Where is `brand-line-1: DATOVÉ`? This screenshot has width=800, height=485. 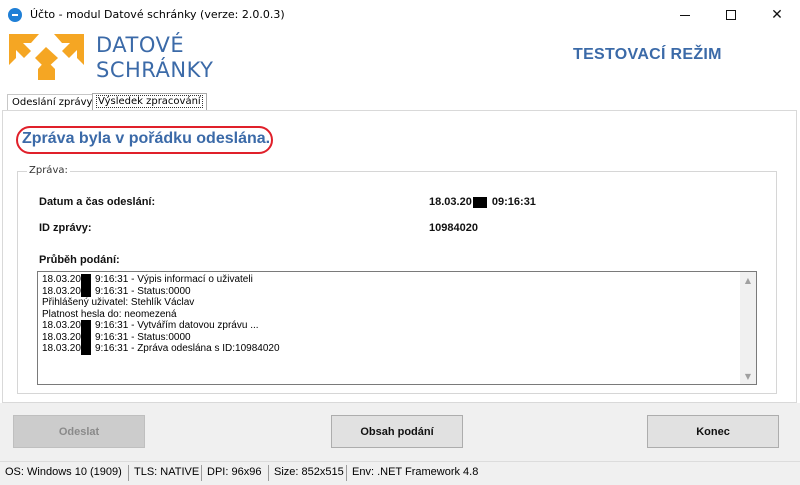 brand-line-1: DATOVÉ is located at coordinates (140, 45).